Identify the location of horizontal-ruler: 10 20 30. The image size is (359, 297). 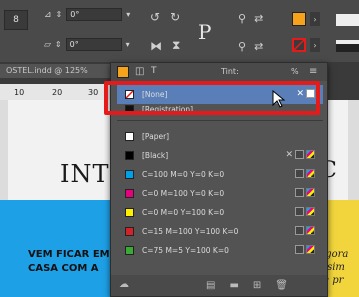
(55, 92).